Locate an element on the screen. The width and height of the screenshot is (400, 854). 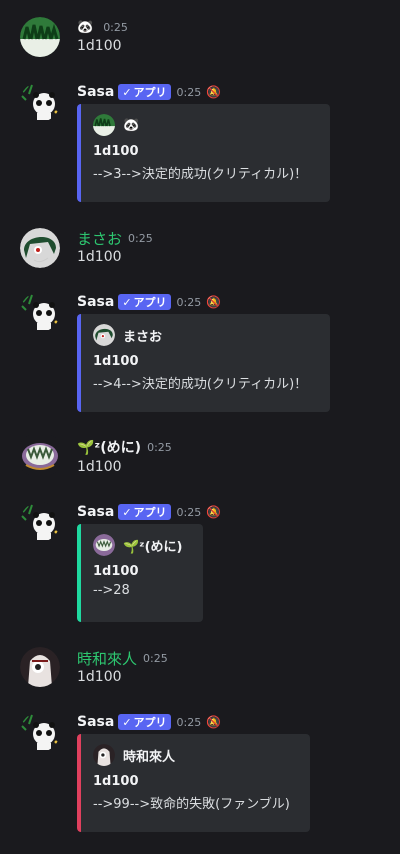
embed: 時和來人 1d100 -->99-->致命的失敗(ファンブル) is located at coordinates (193, 783).